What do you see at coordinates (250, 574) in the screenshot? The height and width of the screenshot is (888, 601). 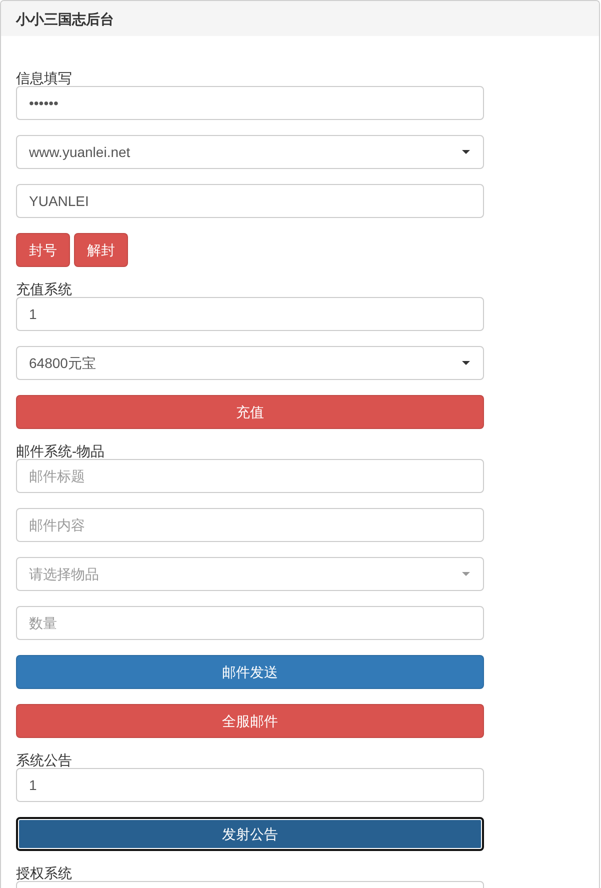 I see `dropdown: 请选择物品` at bounding box center [250, 574].